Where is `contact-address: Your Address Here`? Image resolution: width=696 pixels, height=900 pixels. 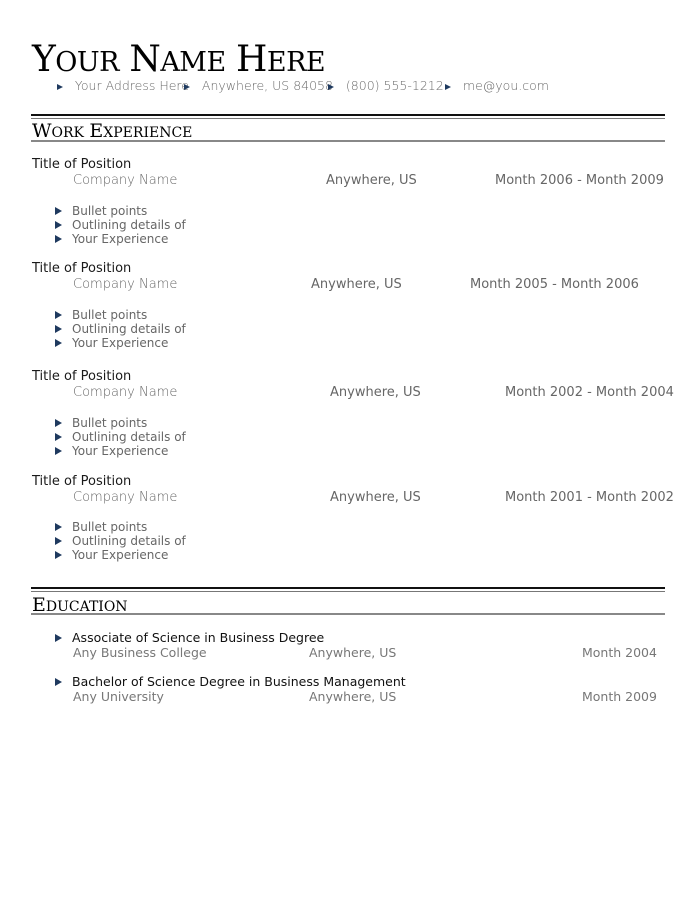
contact-address: Your Address Here is located at coordinates (123, 85).